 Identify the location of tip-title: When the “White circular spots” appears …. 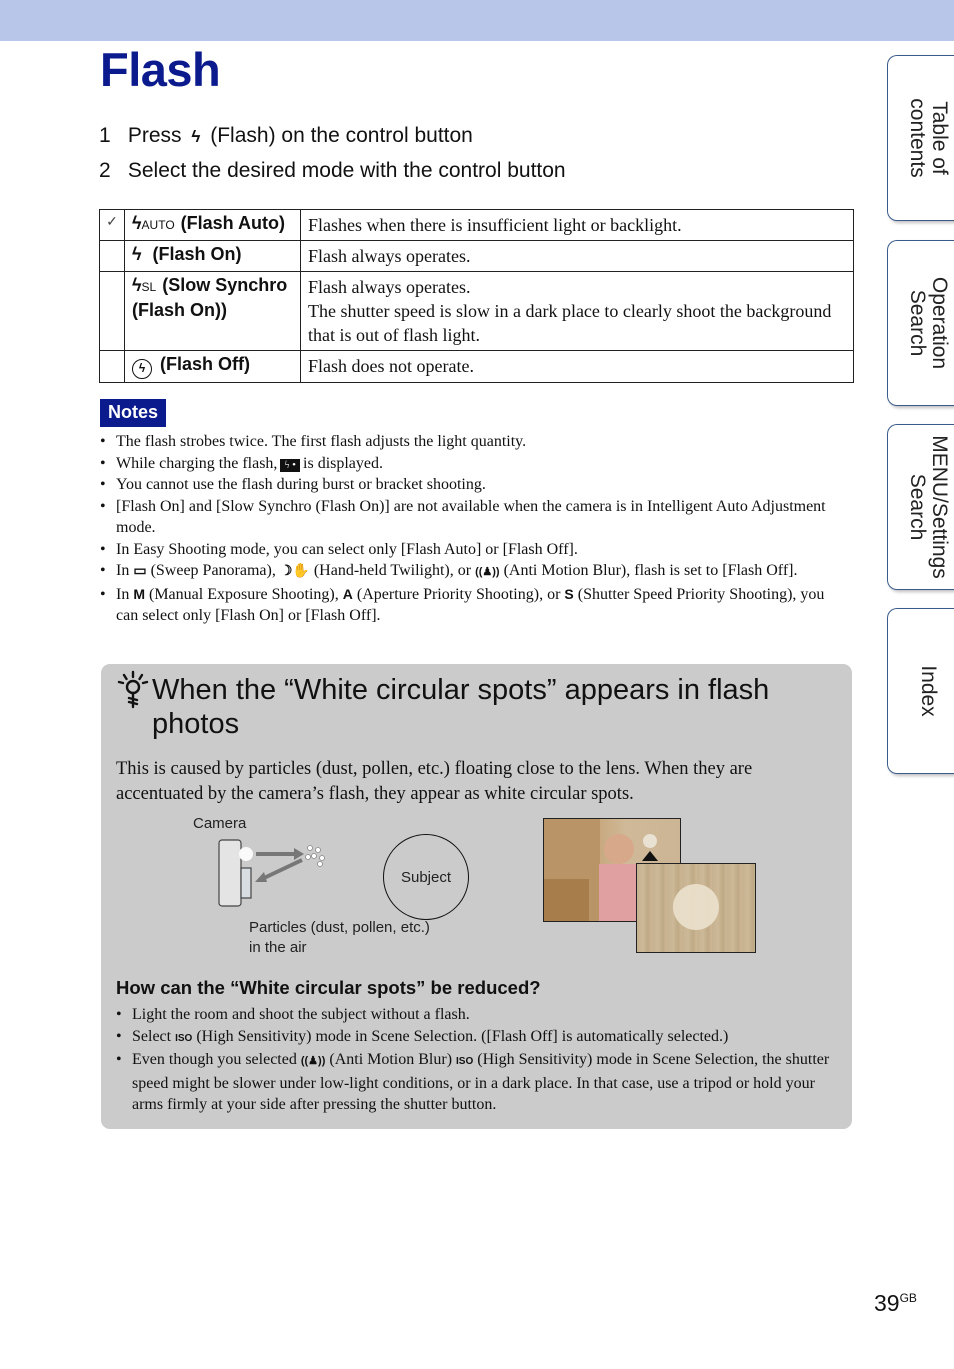
(461, 707).